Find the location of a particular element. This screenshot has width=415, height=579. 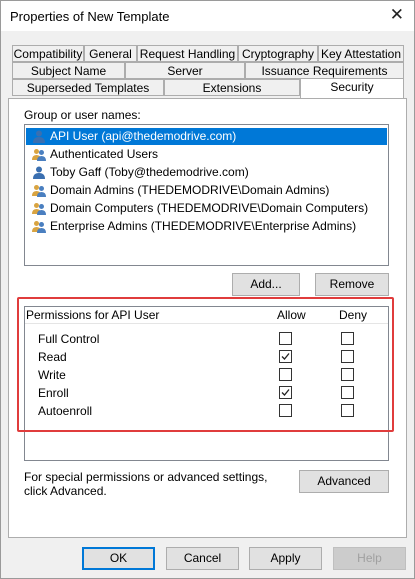

user-name: API User (api@thedemodrive.com) is located at coordinates (143, 136).